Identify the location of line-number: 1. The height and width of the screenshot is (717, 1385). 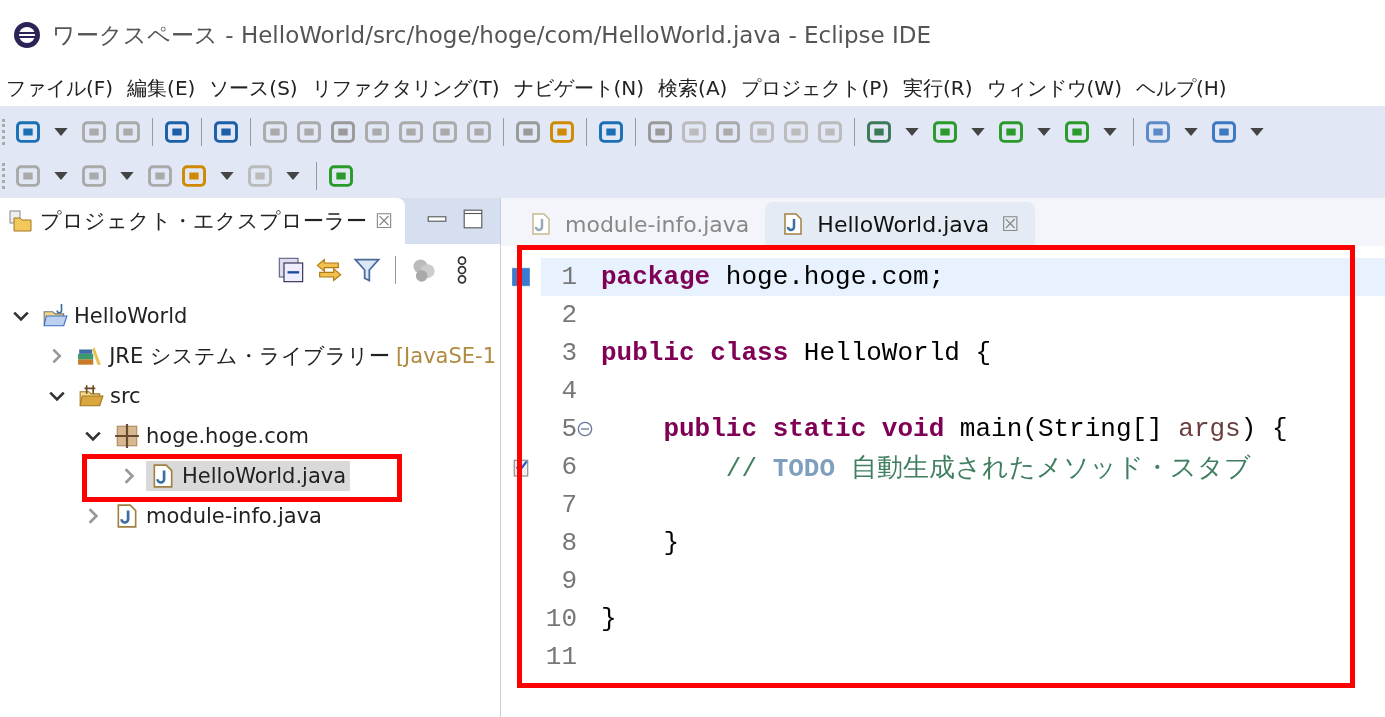
(568, 277).